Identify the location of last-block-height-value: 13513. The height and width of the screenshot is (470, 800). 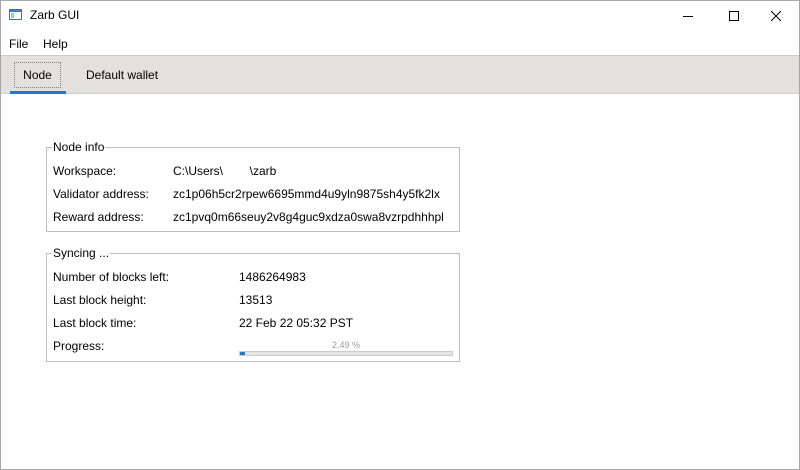
(256, 300).